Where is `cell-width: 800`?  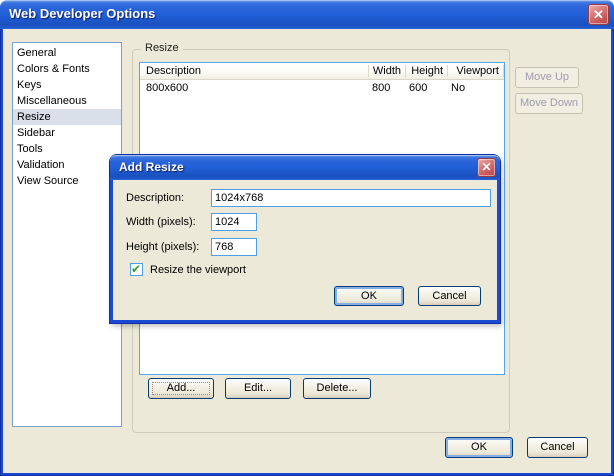 cell-width: 800 is located at coordinates (381, 88).